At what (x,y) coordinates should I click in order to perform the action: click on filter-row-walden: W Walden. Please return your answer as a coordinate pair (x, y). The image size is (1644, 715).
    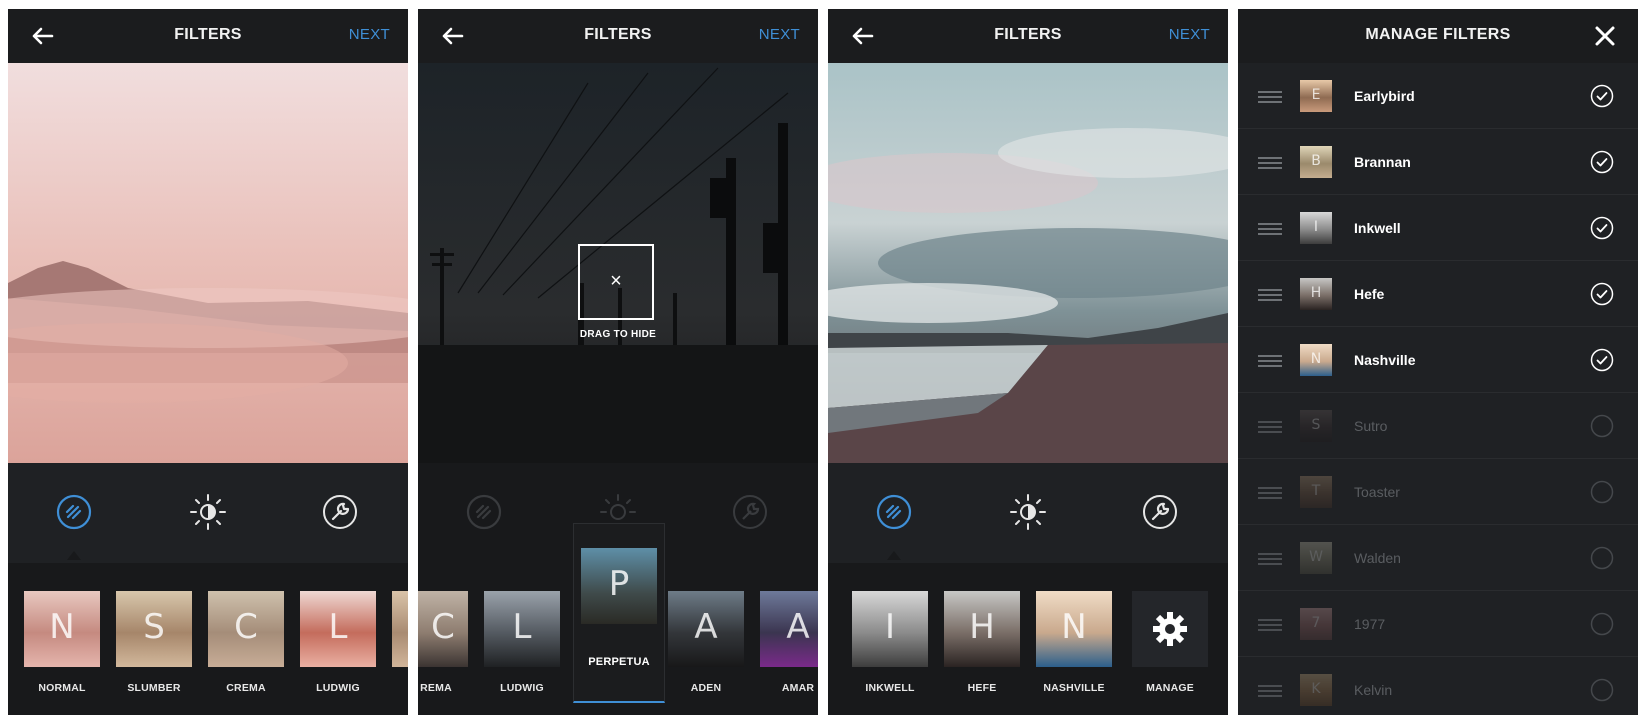
    Looking at the image, I should click on (1438, 558).